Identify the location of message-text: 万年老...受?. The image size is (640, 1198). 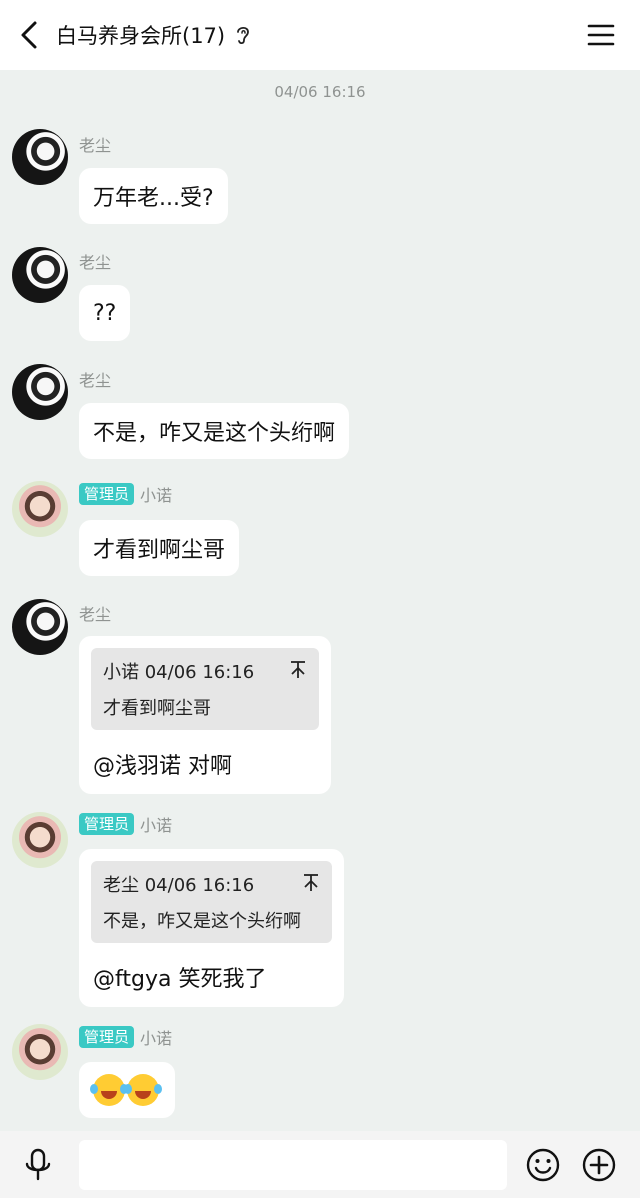
(153, 198).